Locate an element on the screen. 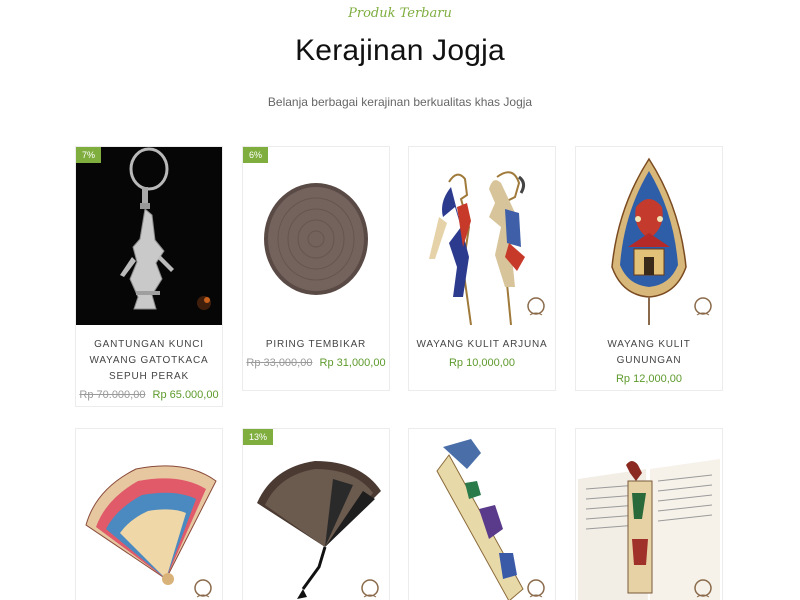 The height and width of the screenshot is (600, 800). product-card: 13% is located at coordinates (316, 514).